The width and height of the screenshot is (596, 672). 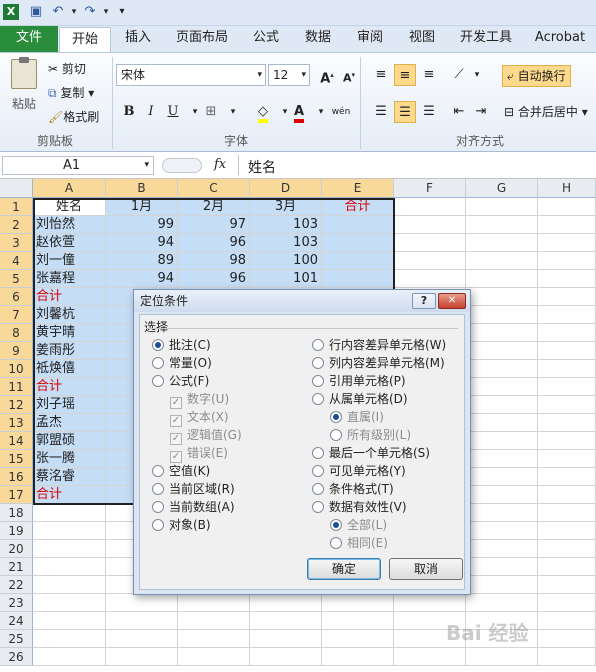 I want to click on row-header: 5, so click(x=16, y=279).